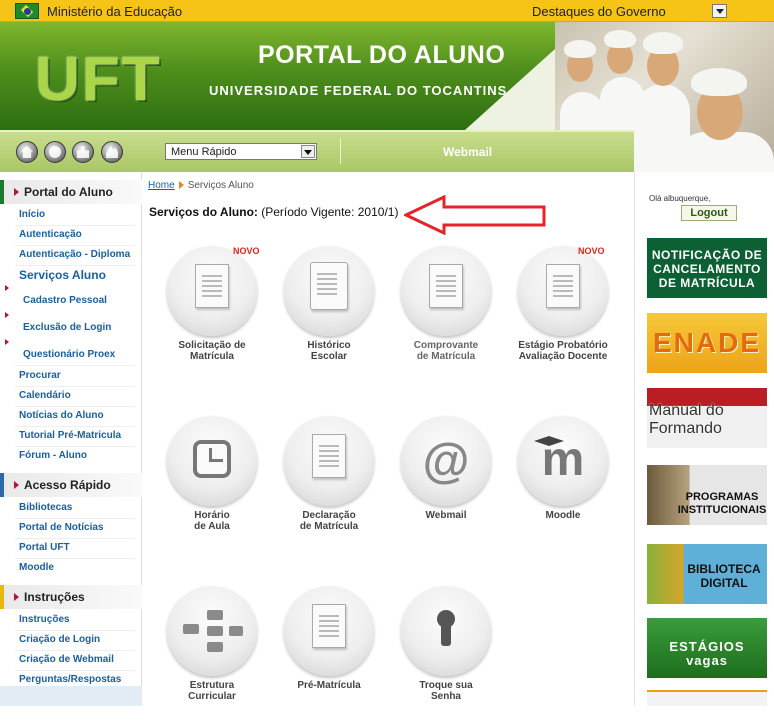  I want to click on navigation-bar: Menu Rápido Webmail, so click(317, 151).